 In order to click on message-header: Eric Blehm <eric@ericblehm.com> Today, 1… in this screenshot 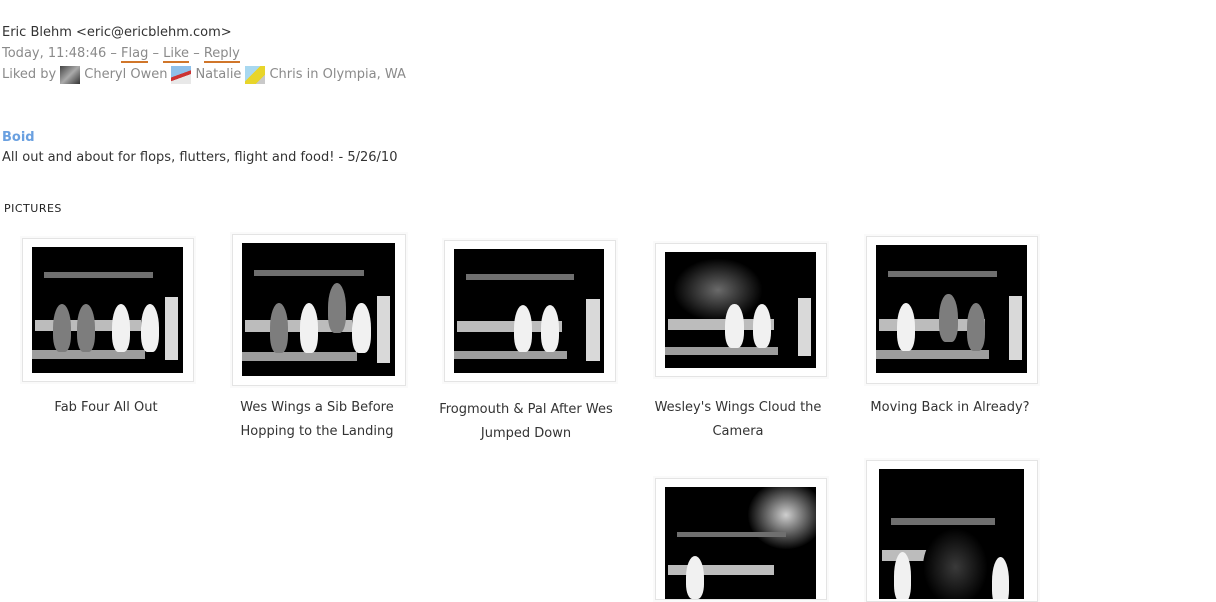, I will do `click(204, 53)`.